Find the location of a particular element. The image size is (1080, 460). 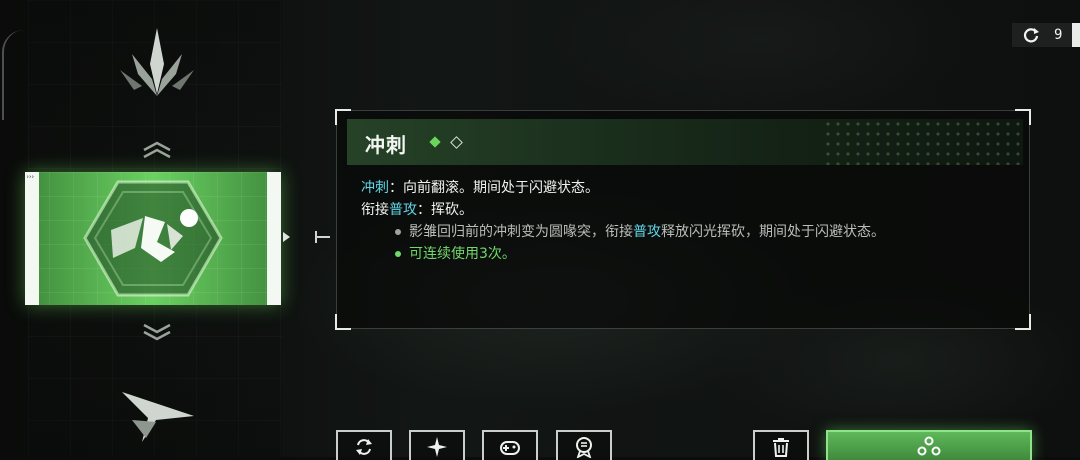

running-sprint-icon is located at coordinates (153, 238).